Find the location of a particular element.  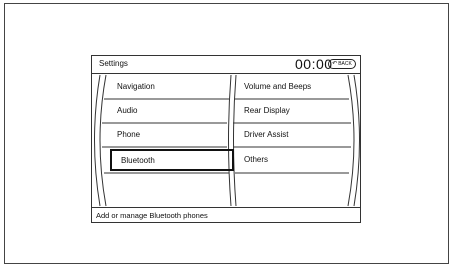

back-arrow-icon: ↶ is located at coordinates (335, 64).